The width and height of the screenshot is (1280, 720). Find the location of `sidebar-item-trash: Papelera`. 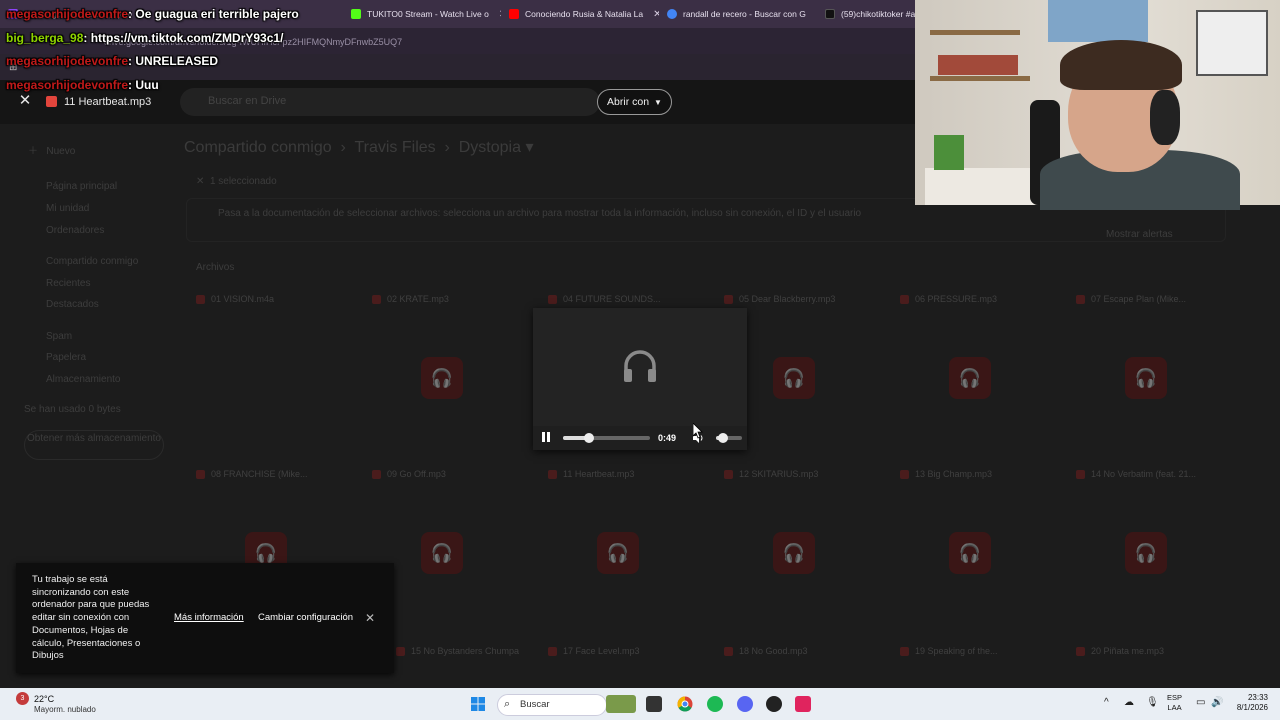

sidebar-item-trash: Papelera is located at coordinates (66, 357).